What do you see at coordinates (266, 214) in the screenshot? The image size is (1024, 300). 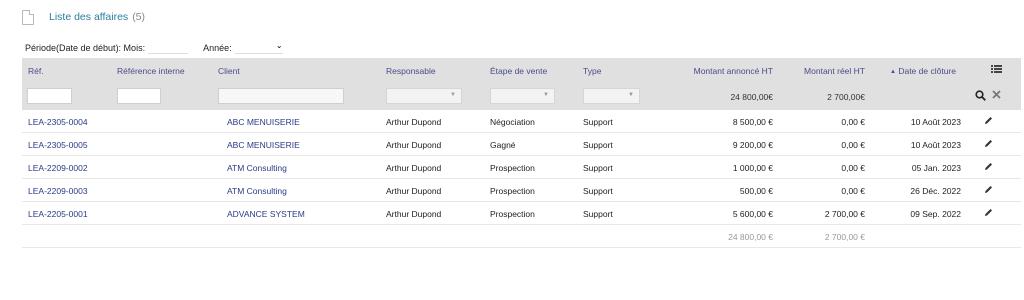 I see `row-client-label: ADVANCE SYSTEM` at bounding box center [266, 214].